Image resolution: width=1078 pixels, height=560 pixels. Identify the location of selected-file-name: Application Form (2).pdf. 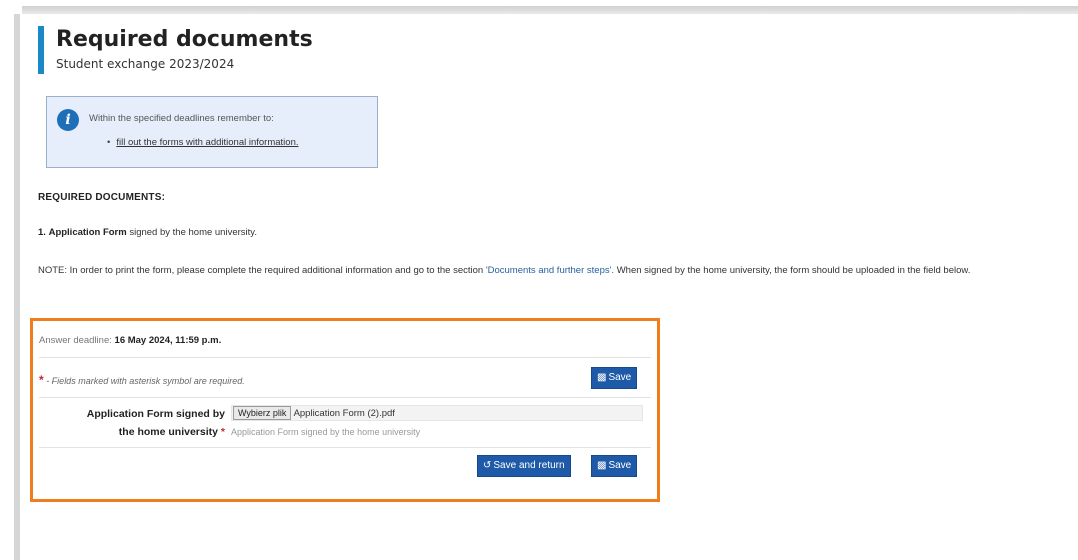
(344, 413).